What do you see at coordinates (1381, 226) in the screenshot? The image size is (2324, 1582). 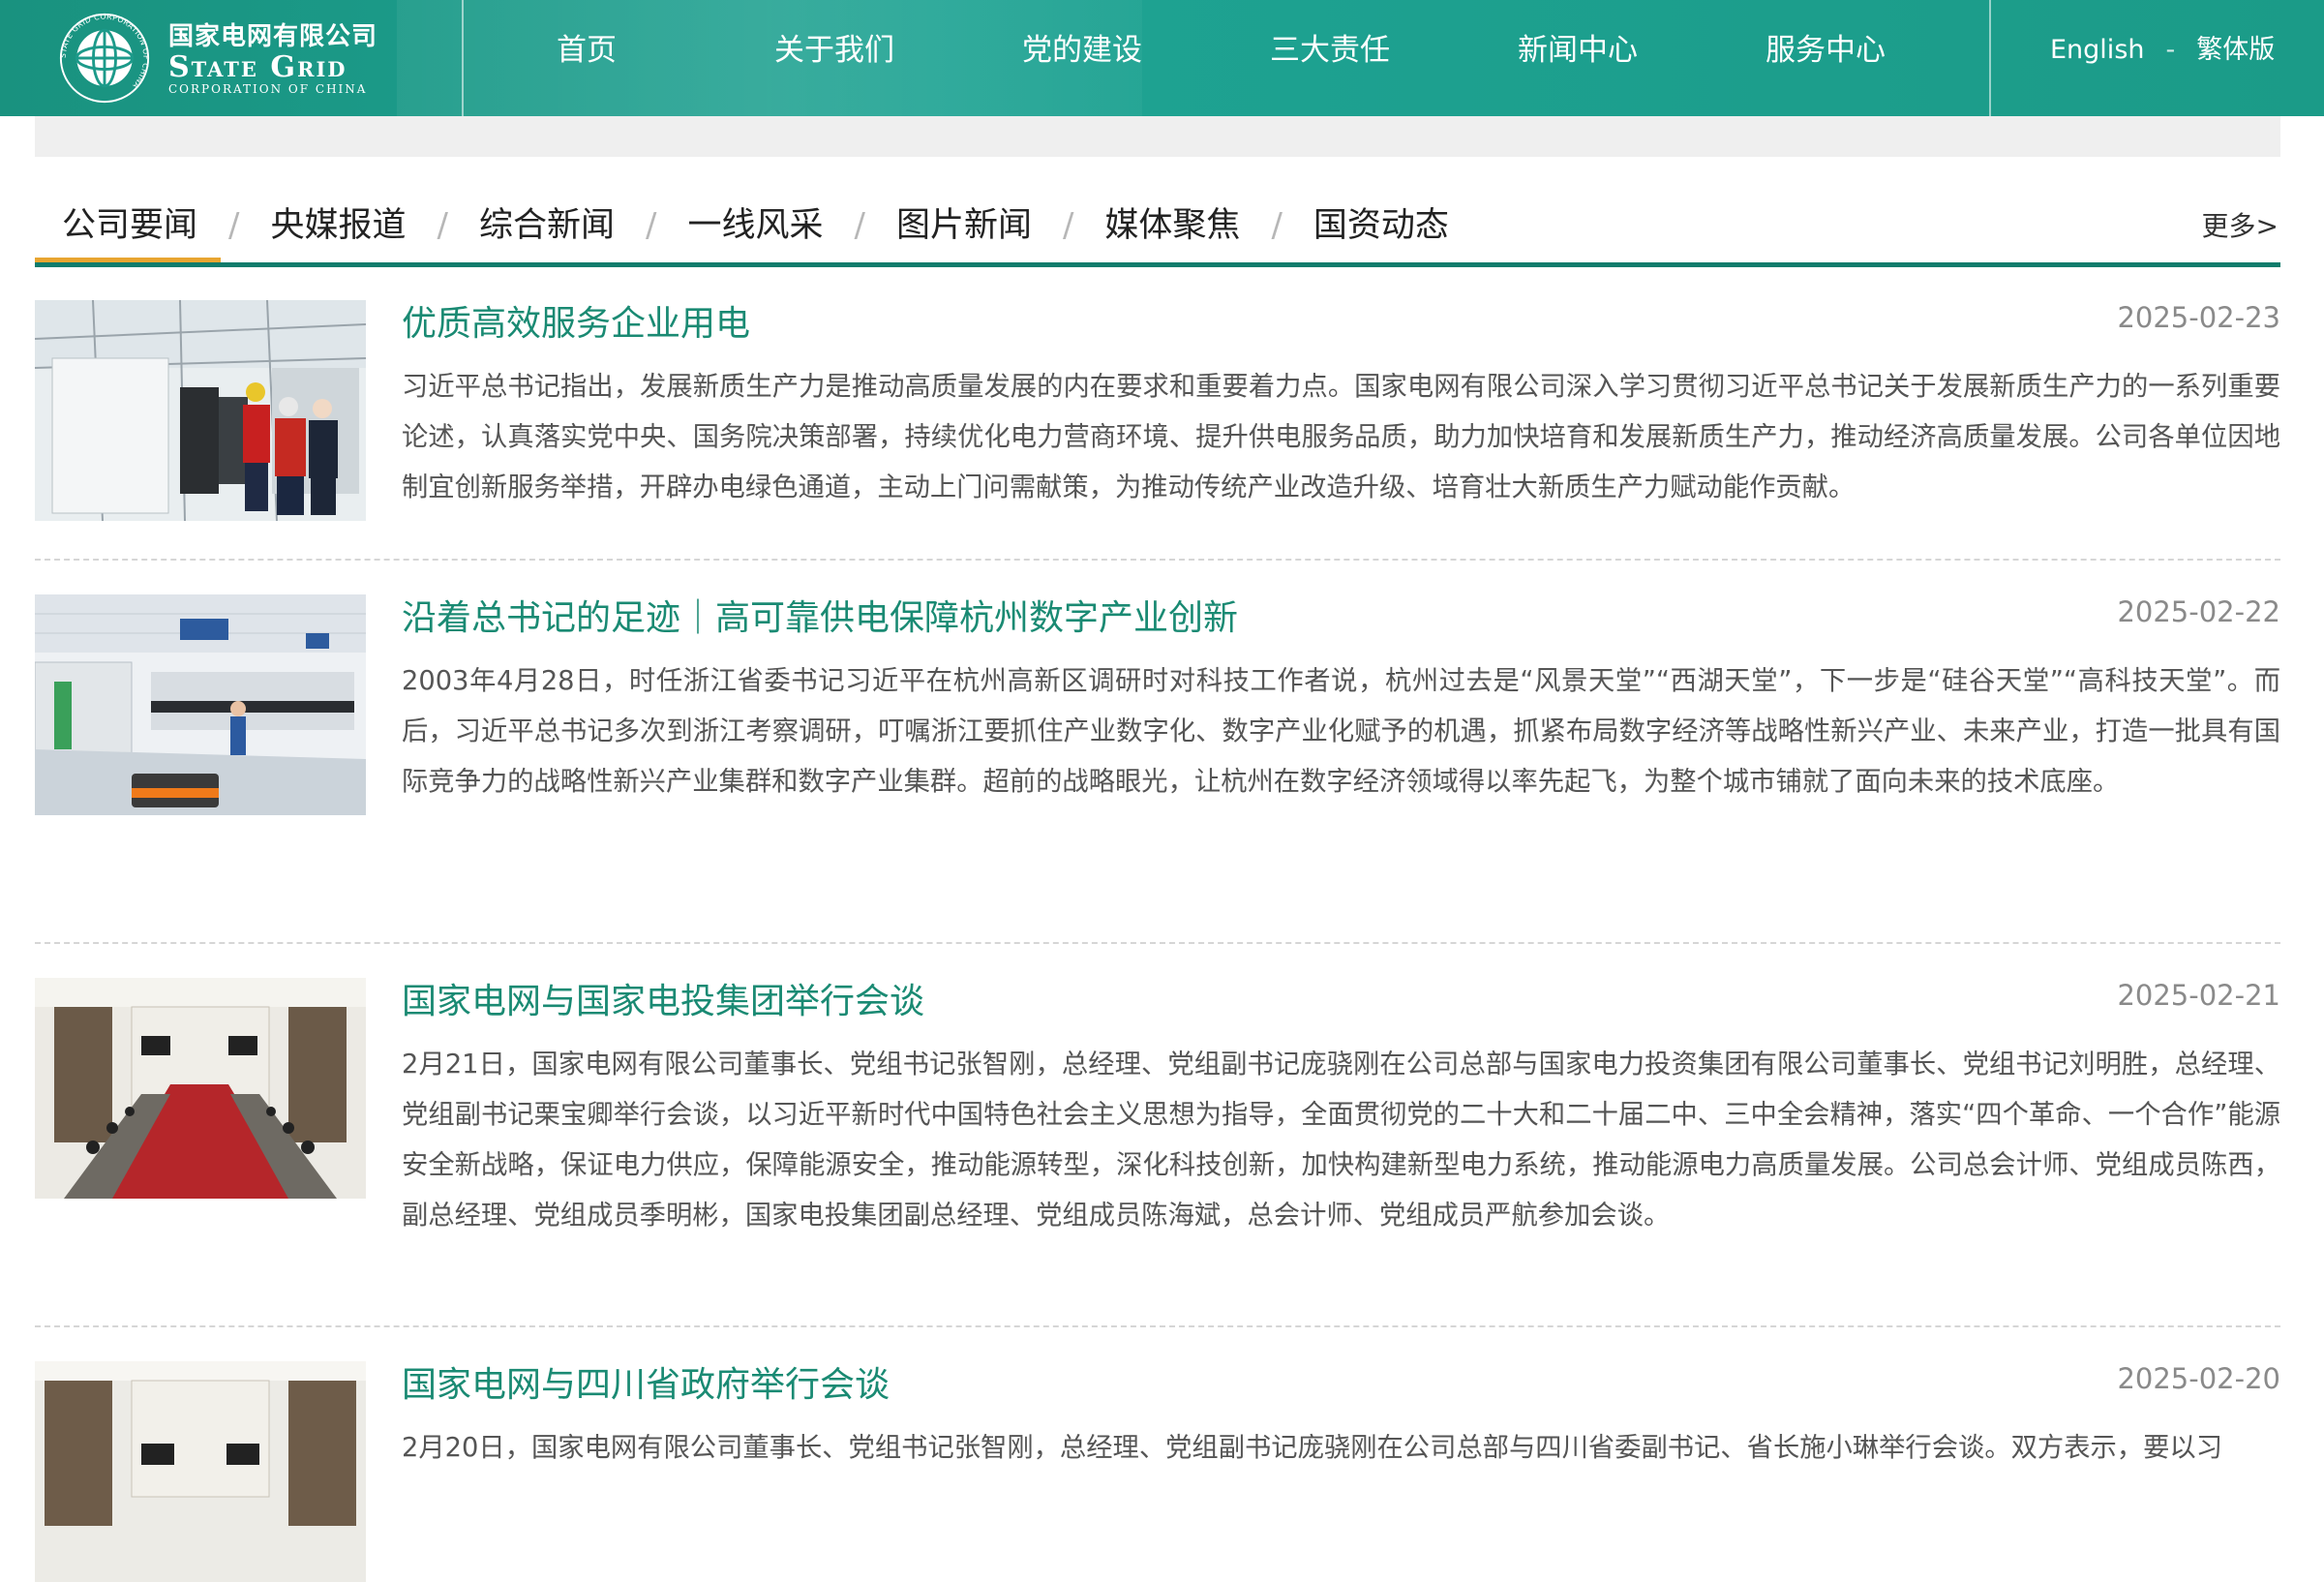 I see `tab-sasac-news: 国资动态` at bounding box center [1381, 226].